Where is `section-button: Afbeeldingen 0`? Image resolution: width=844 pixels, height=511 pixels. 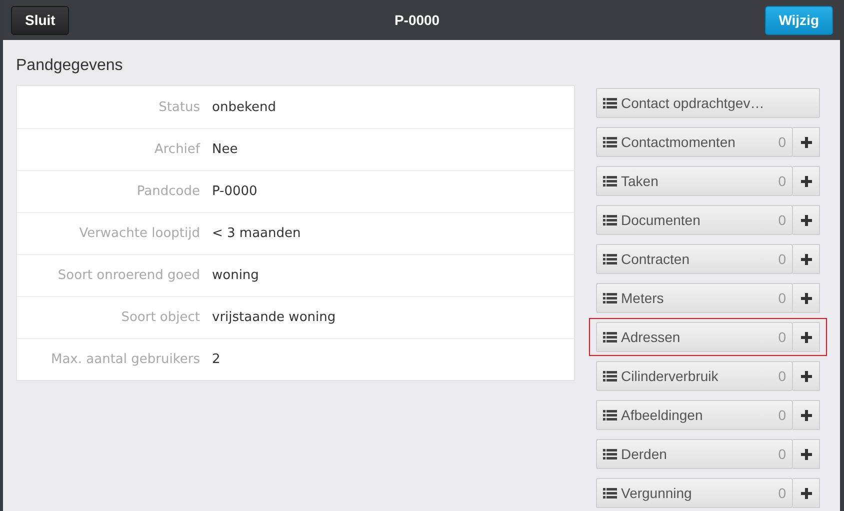
section-button: Afbeeldingen 0 is located at coordinates (694, 415).